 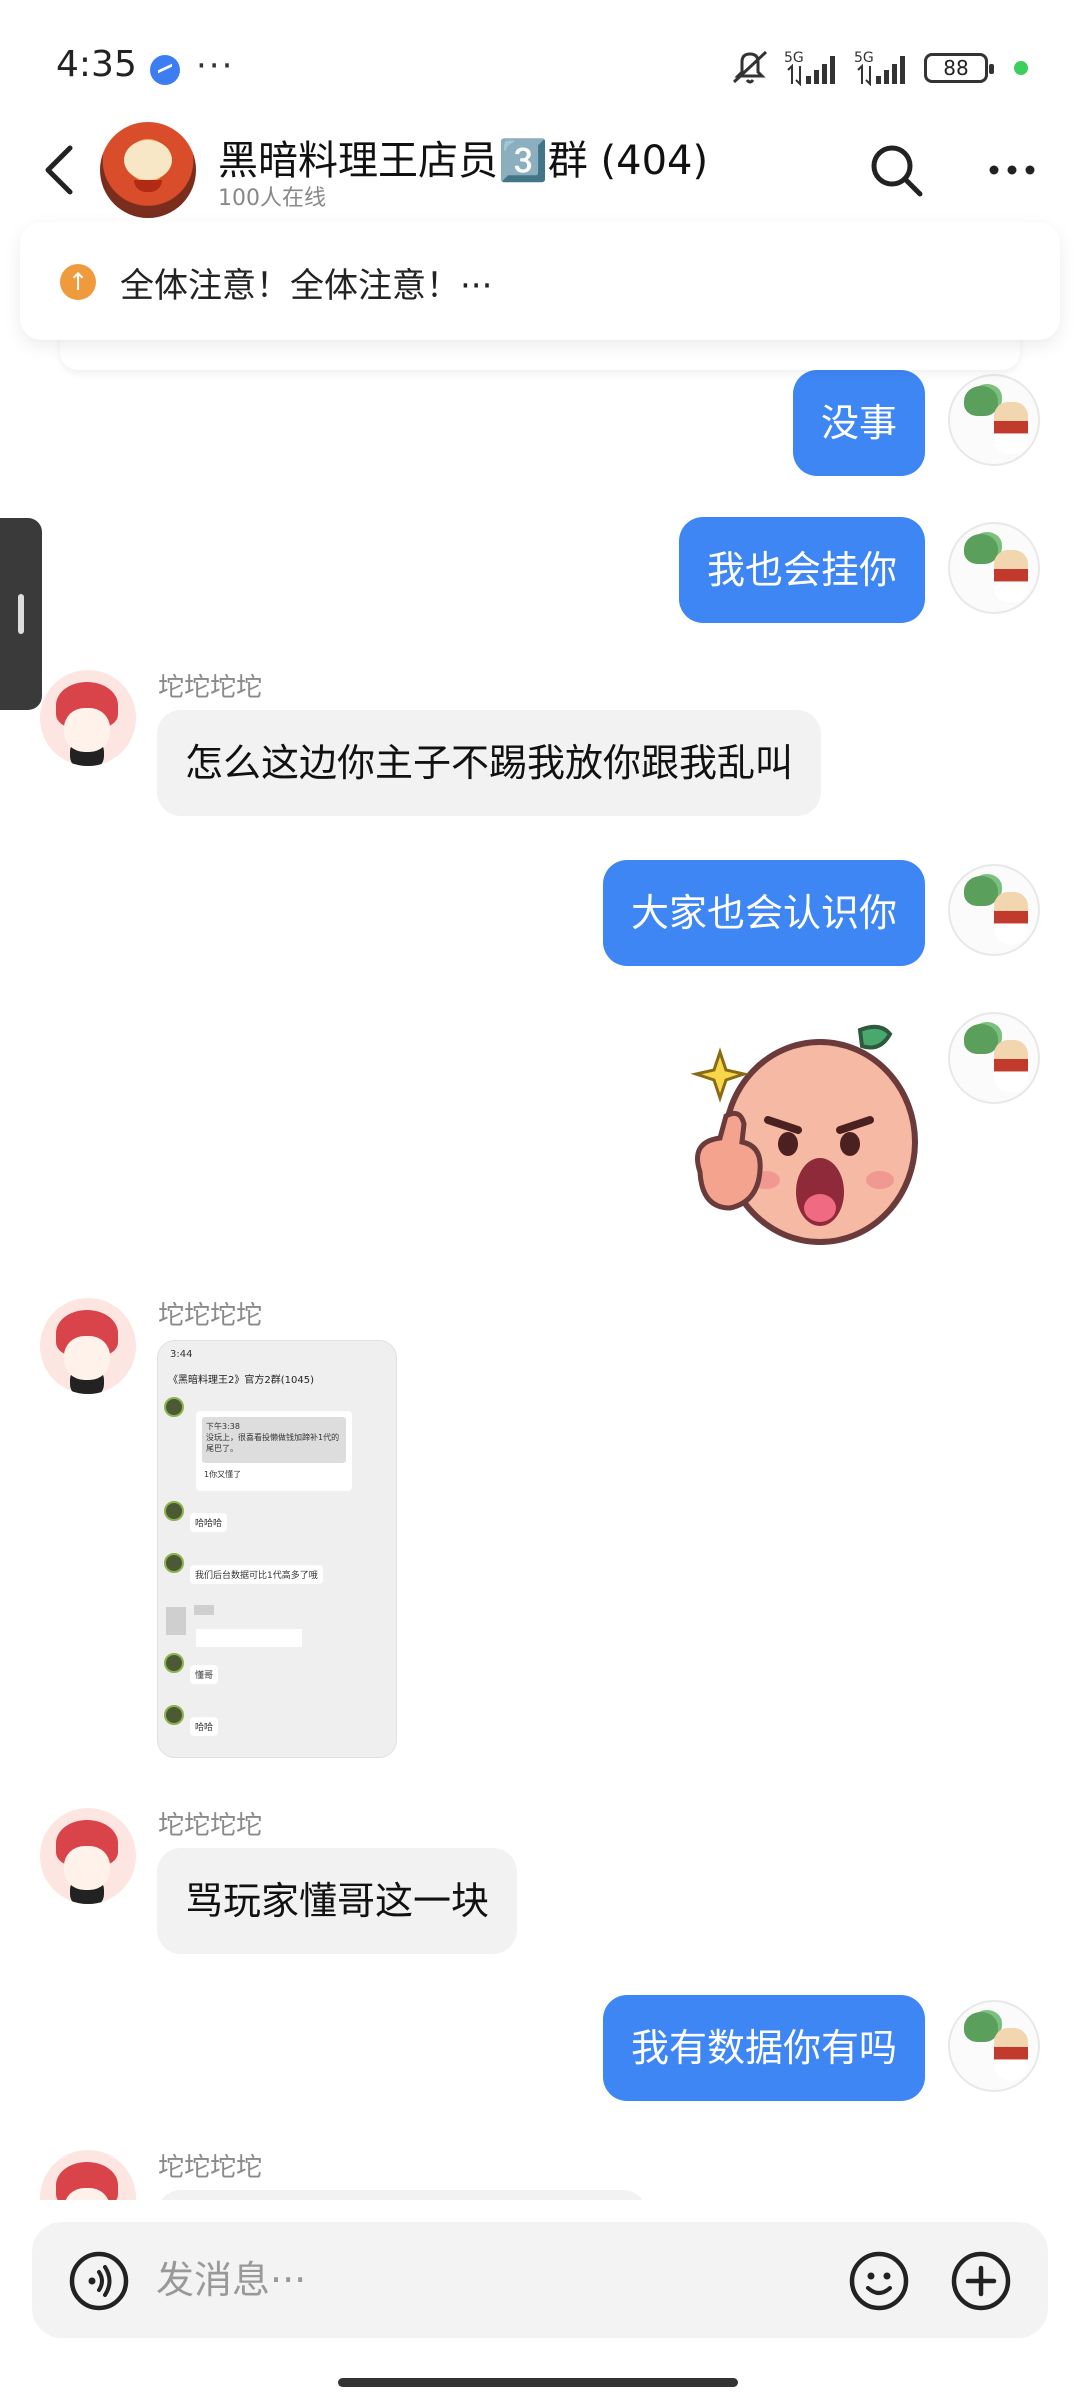 I want to click on thumb-chat-title: 《黑暗料理王2》官方2群(1045), so click(x=241, y=1380).